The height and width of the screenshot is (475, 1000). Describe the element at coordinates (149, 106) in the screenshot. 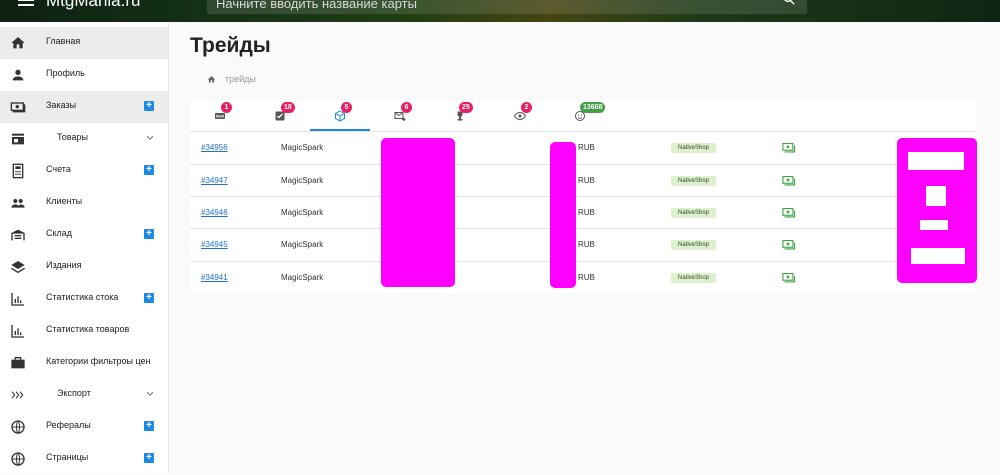

I see `add-order-button: +` at that location.